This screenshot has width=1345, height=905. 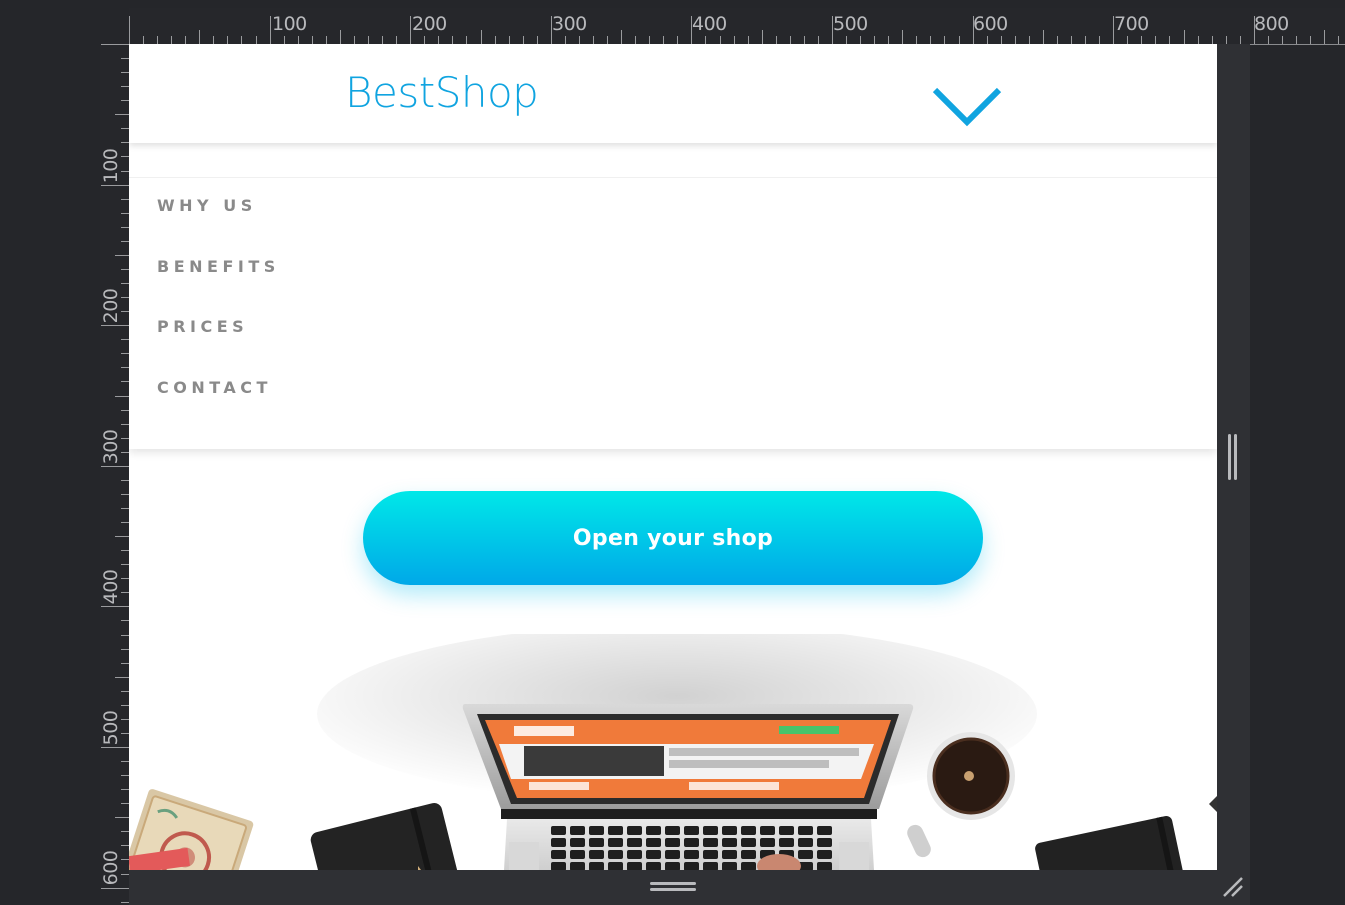 What do you see at coordinates (1232, 457) in the screenshot?
I see `vertical-resize-handle-icon` at bounding box center [1232, 457].